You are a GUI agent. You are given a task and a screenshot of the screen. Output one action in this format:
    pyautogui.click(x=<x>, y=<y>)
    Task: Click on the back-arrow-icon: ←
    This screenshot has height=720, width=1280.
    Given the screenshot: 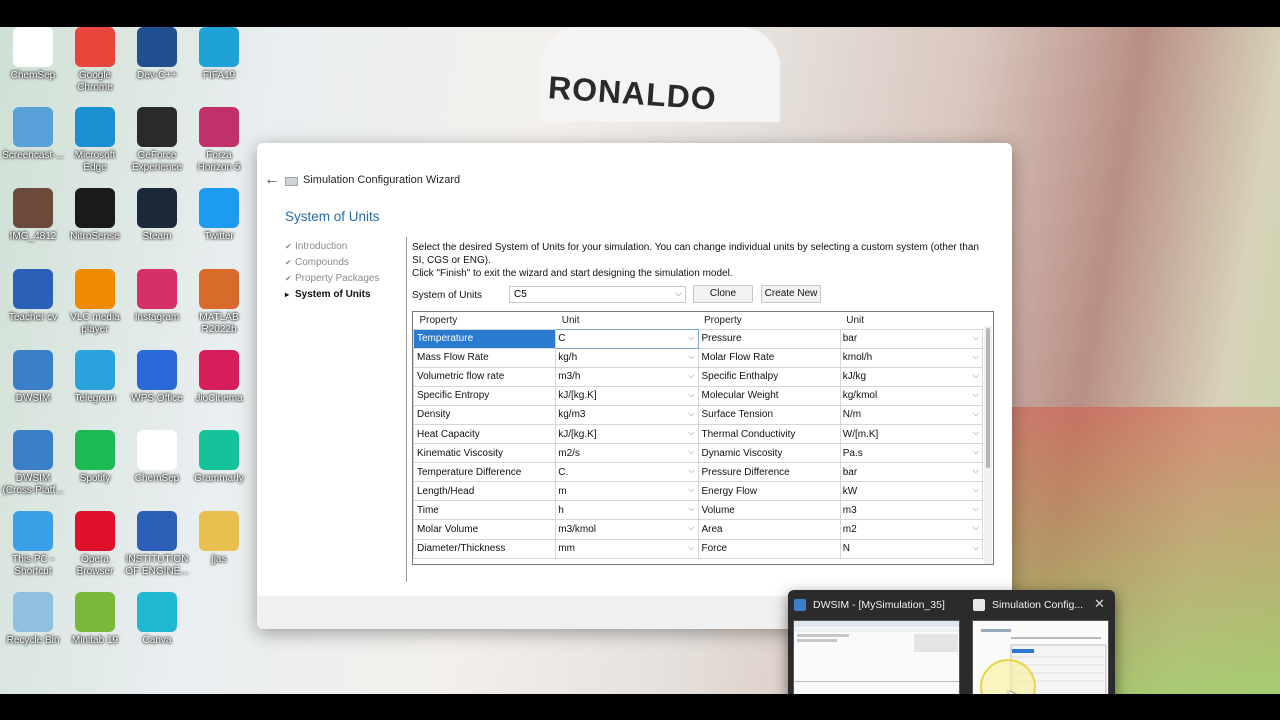 What is the action you would take?
    pyautogui.click(x=272, y=180)
    